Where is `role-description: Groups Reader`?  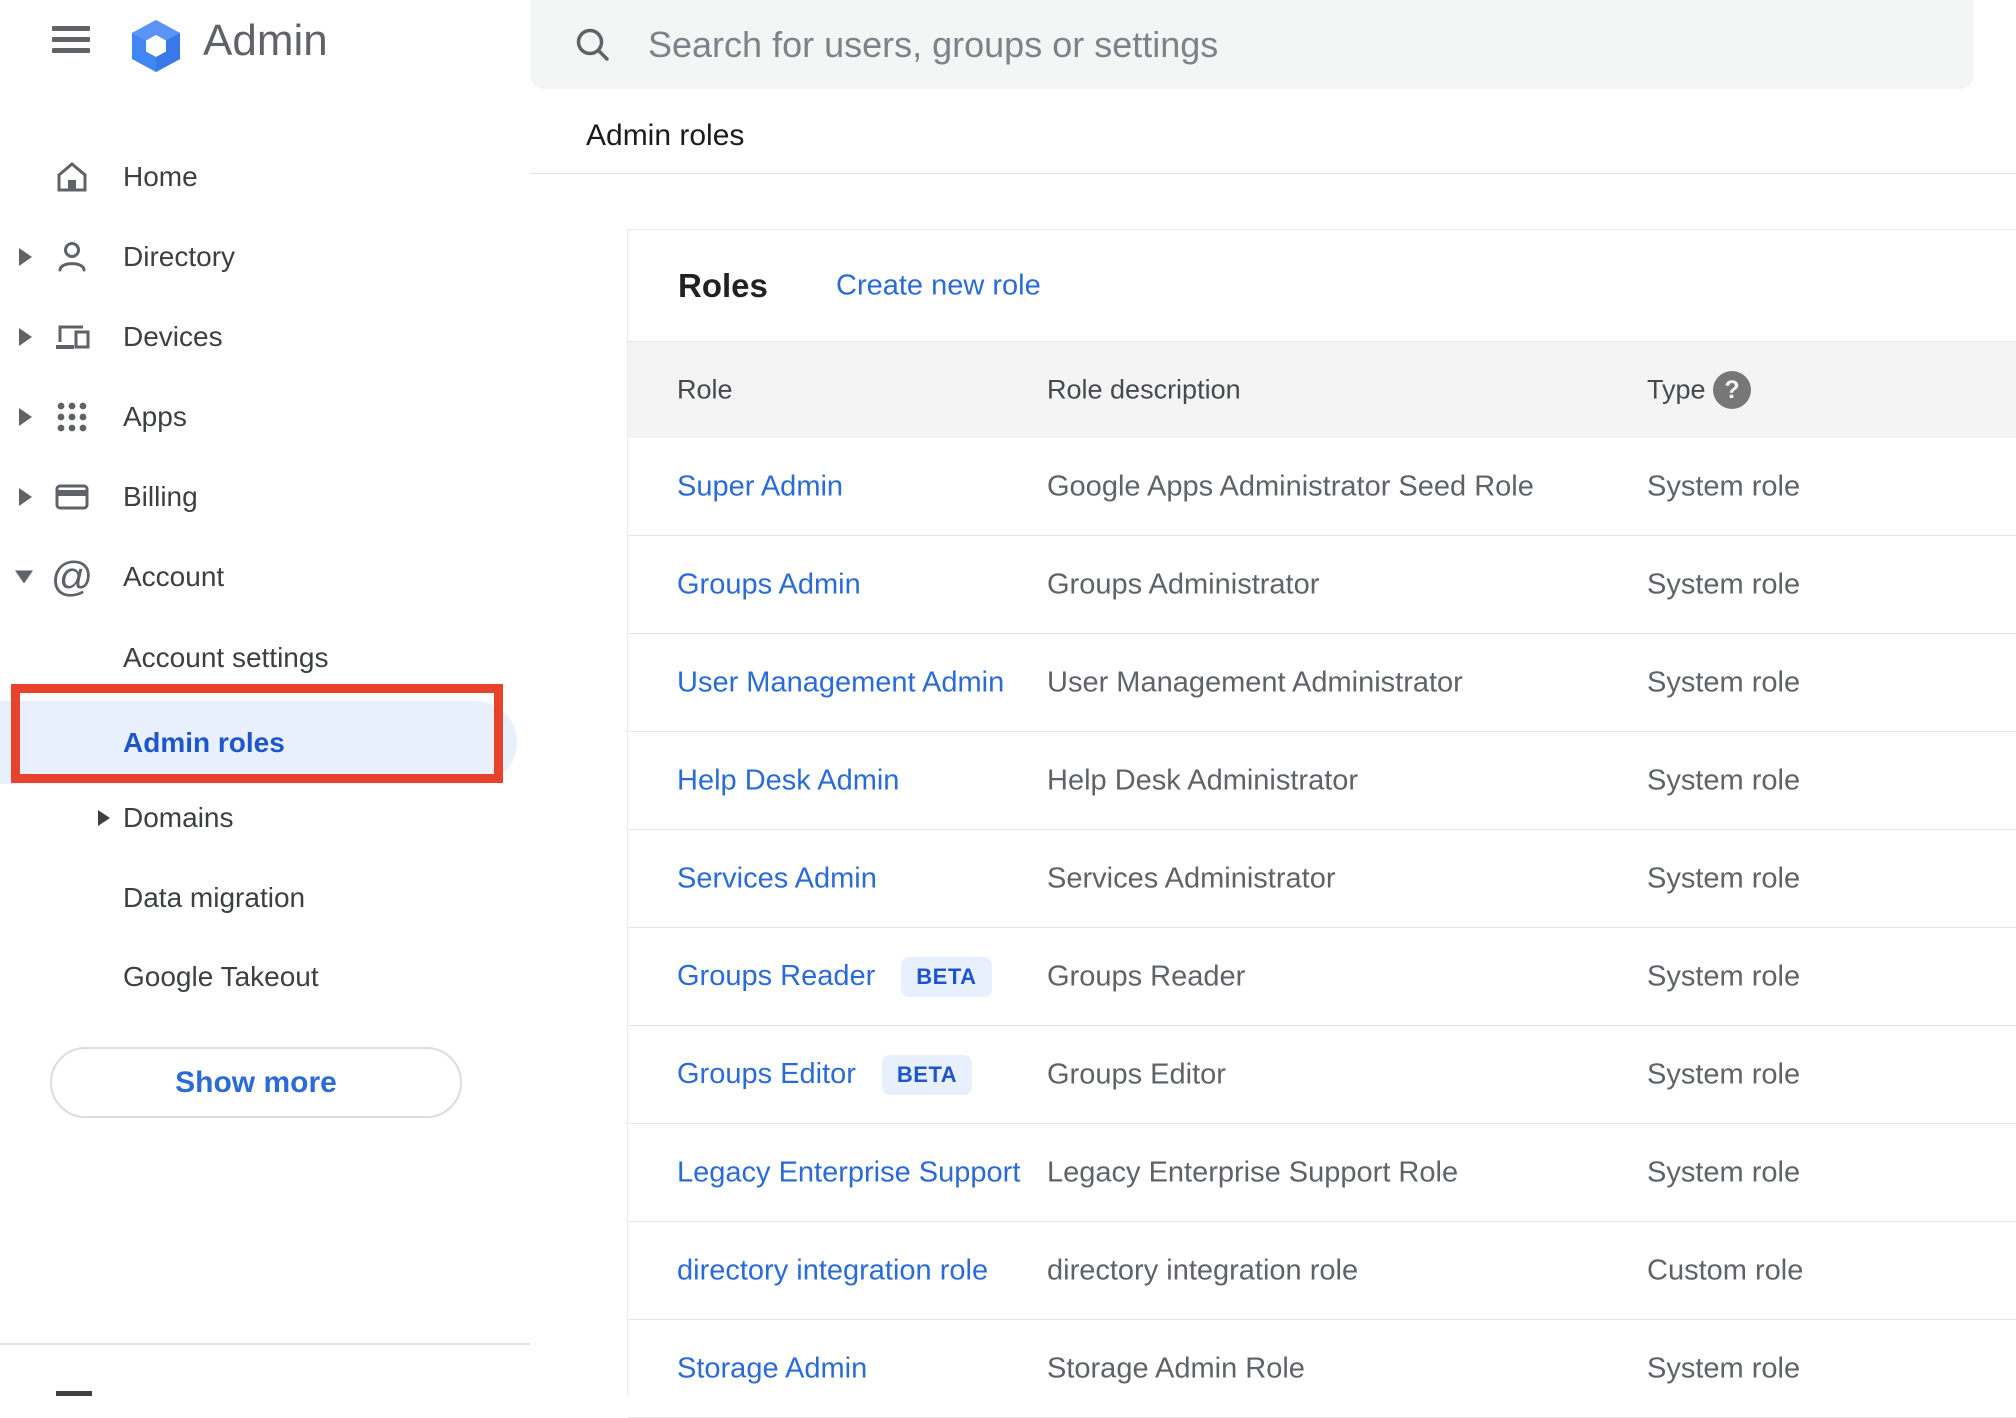
role-description: Groups Reader is located at coordinates (1146, 976).